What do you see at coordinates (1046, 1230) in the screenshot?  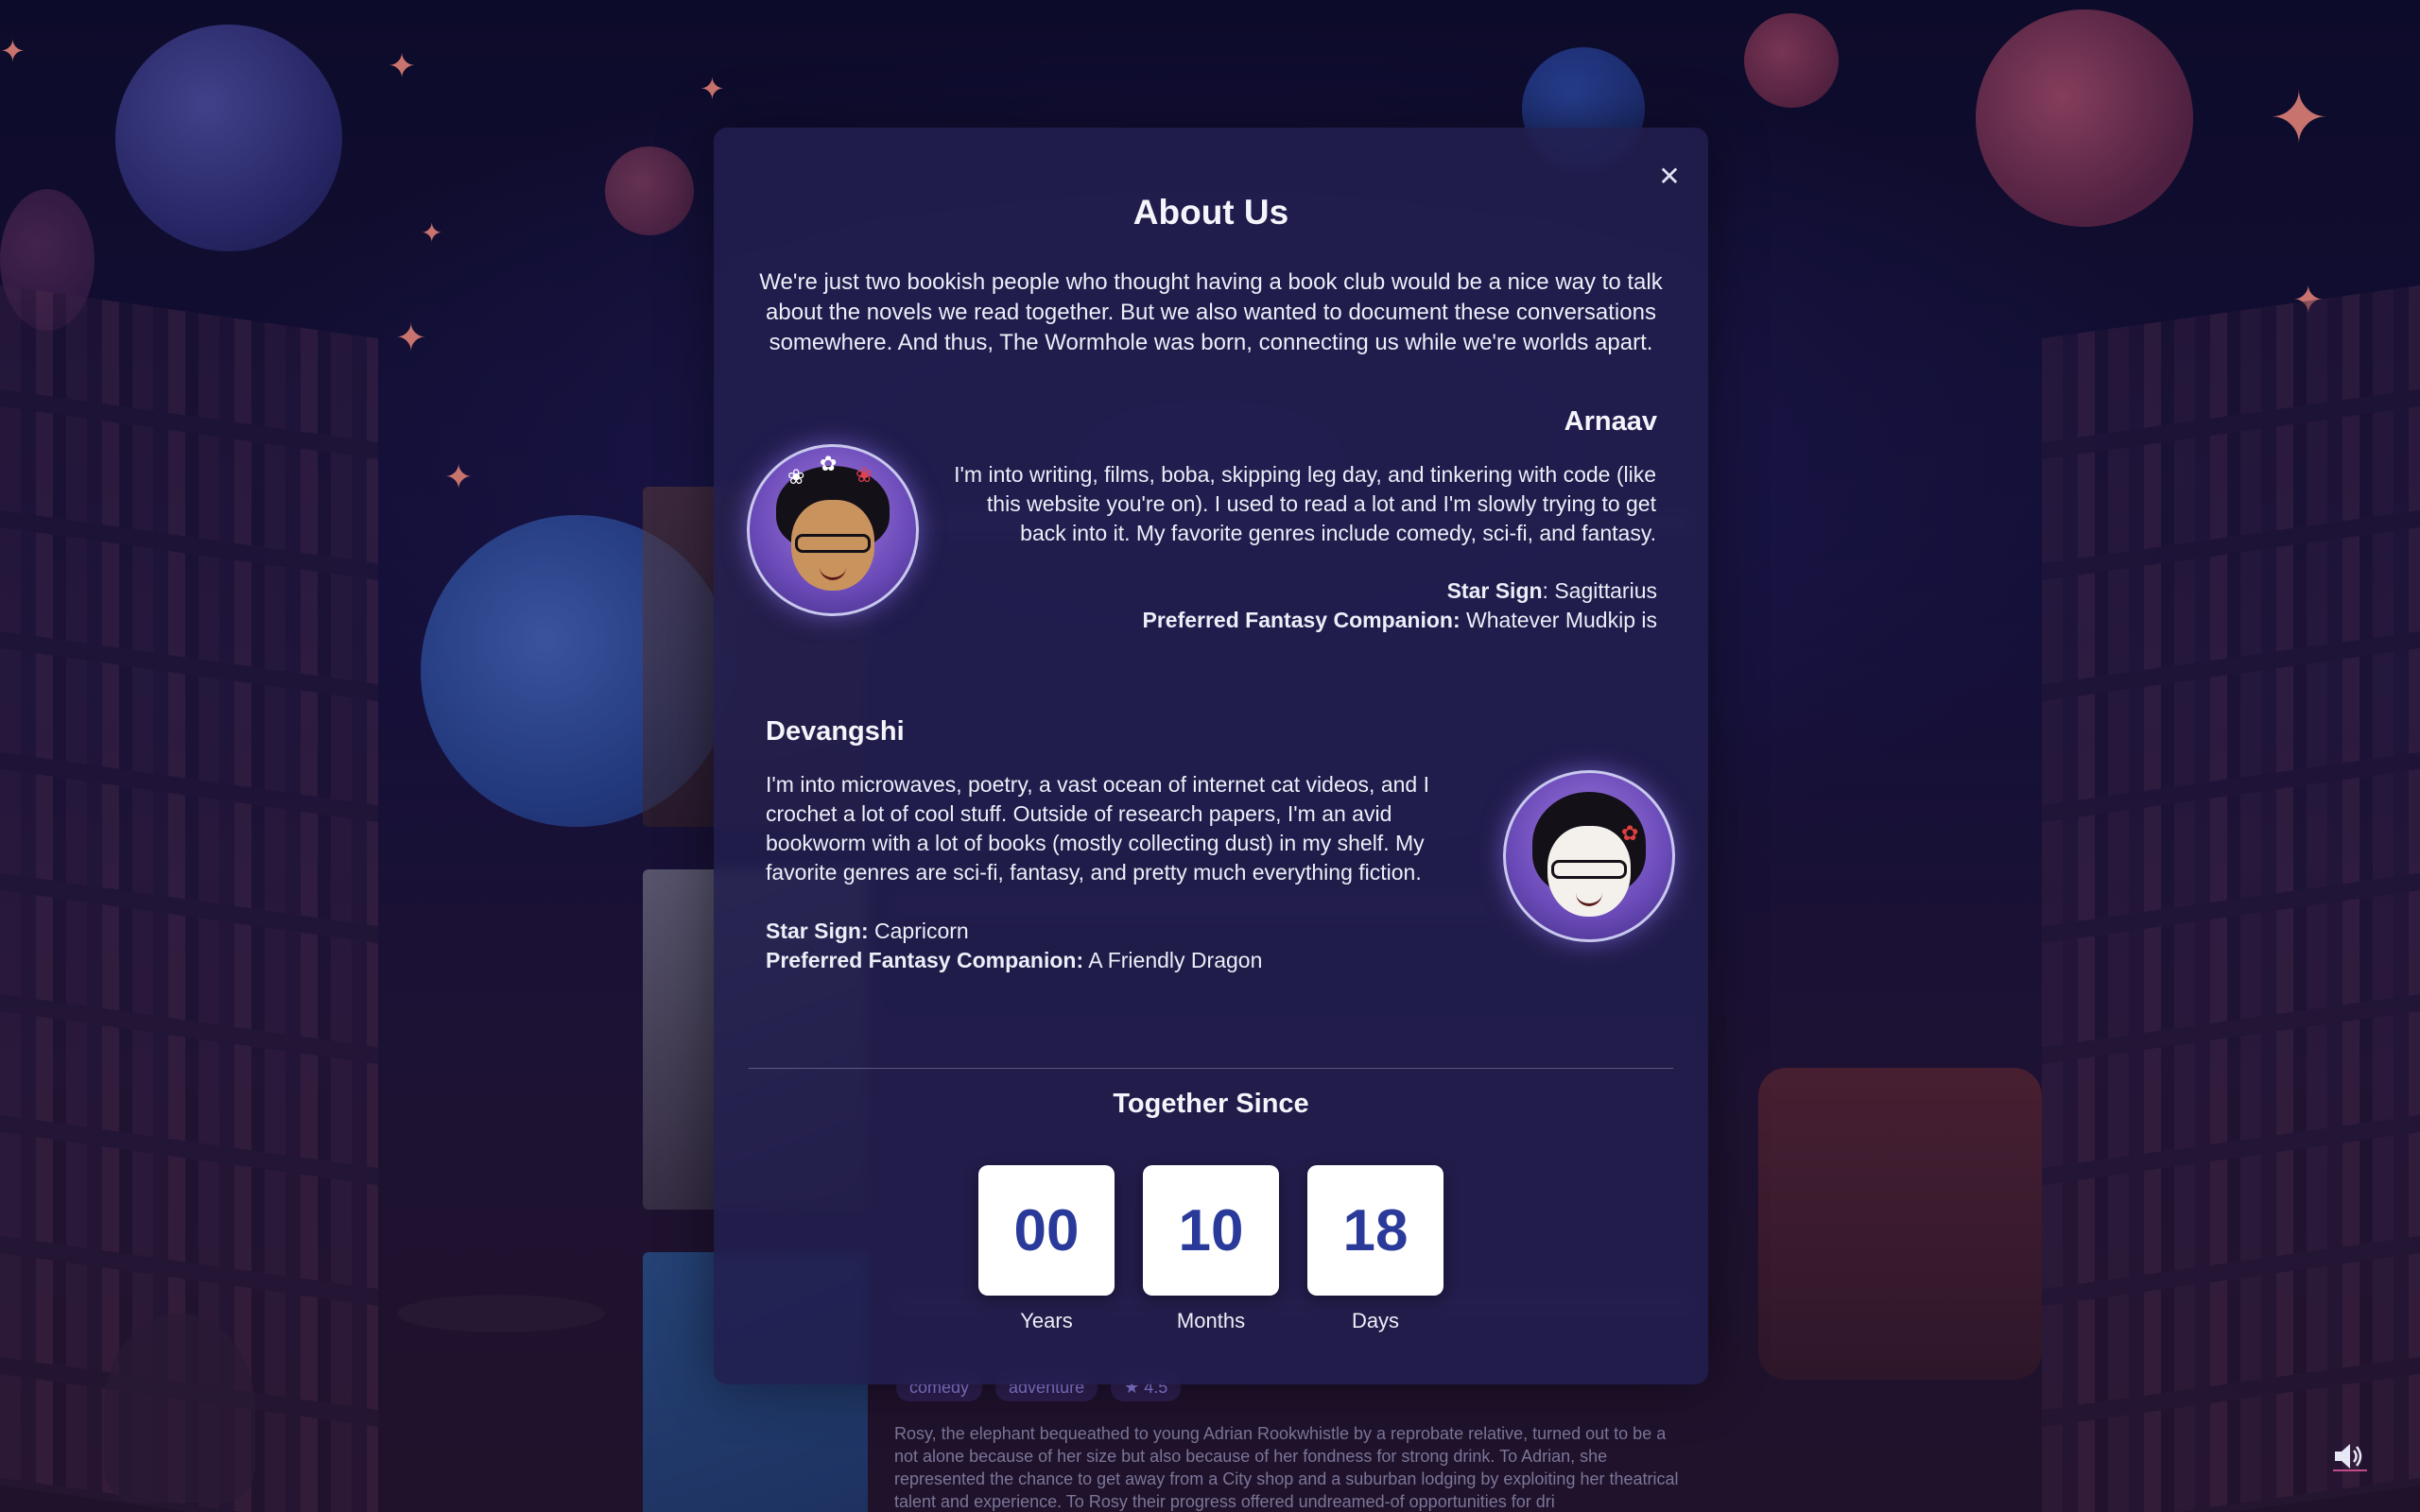 I see `years-counter: 00` at bounding box center [1046, 1230].